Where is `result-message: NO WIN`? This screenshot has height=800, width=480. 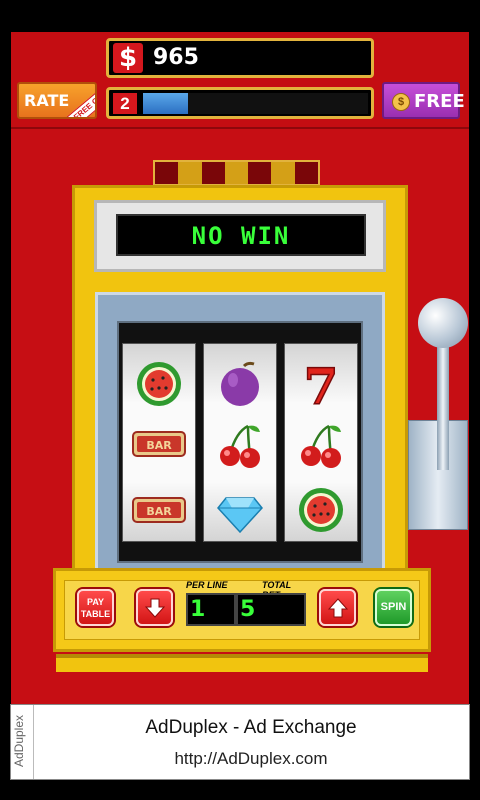
result-message: NO WIN is located at coordinates (241, 236).